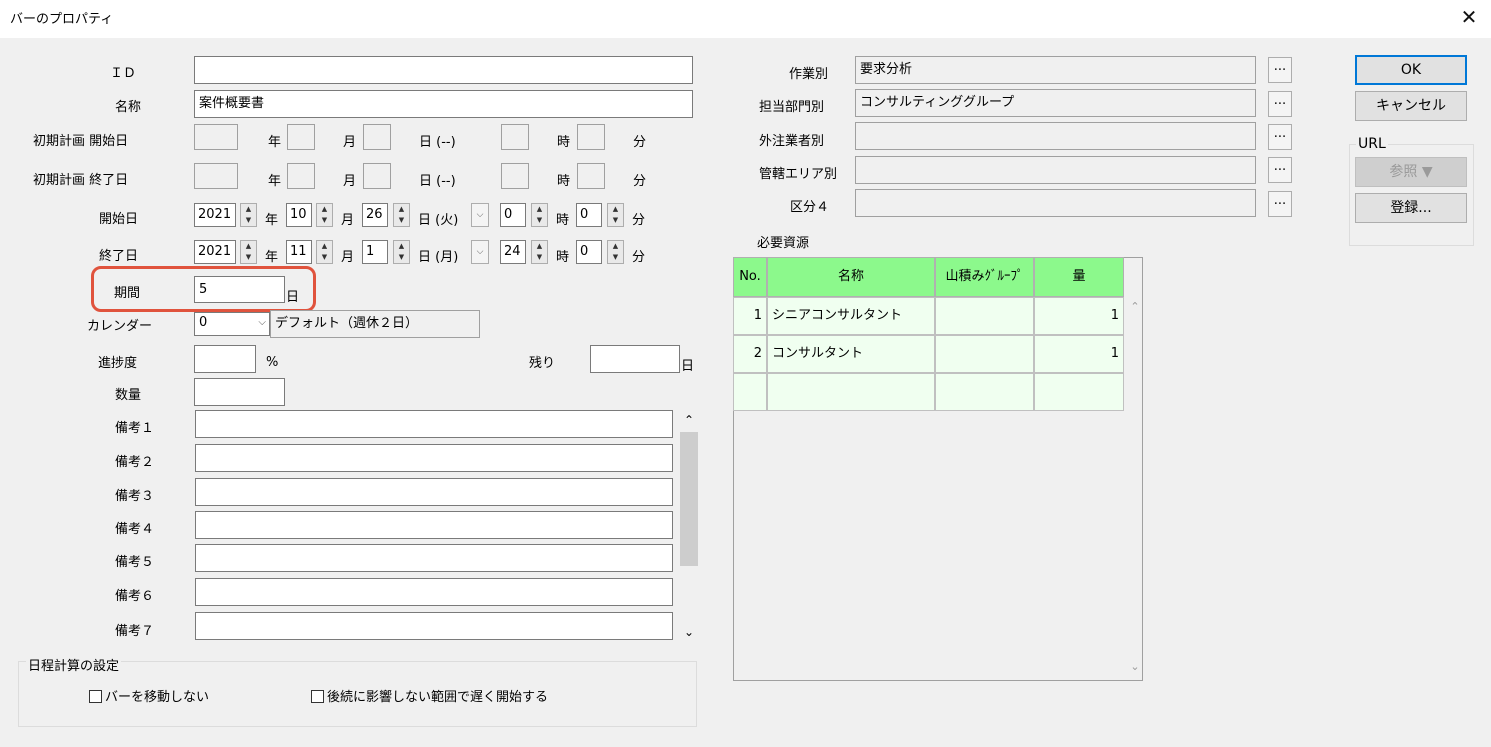  I want to click on period-unit: 日, so click(293, 297).